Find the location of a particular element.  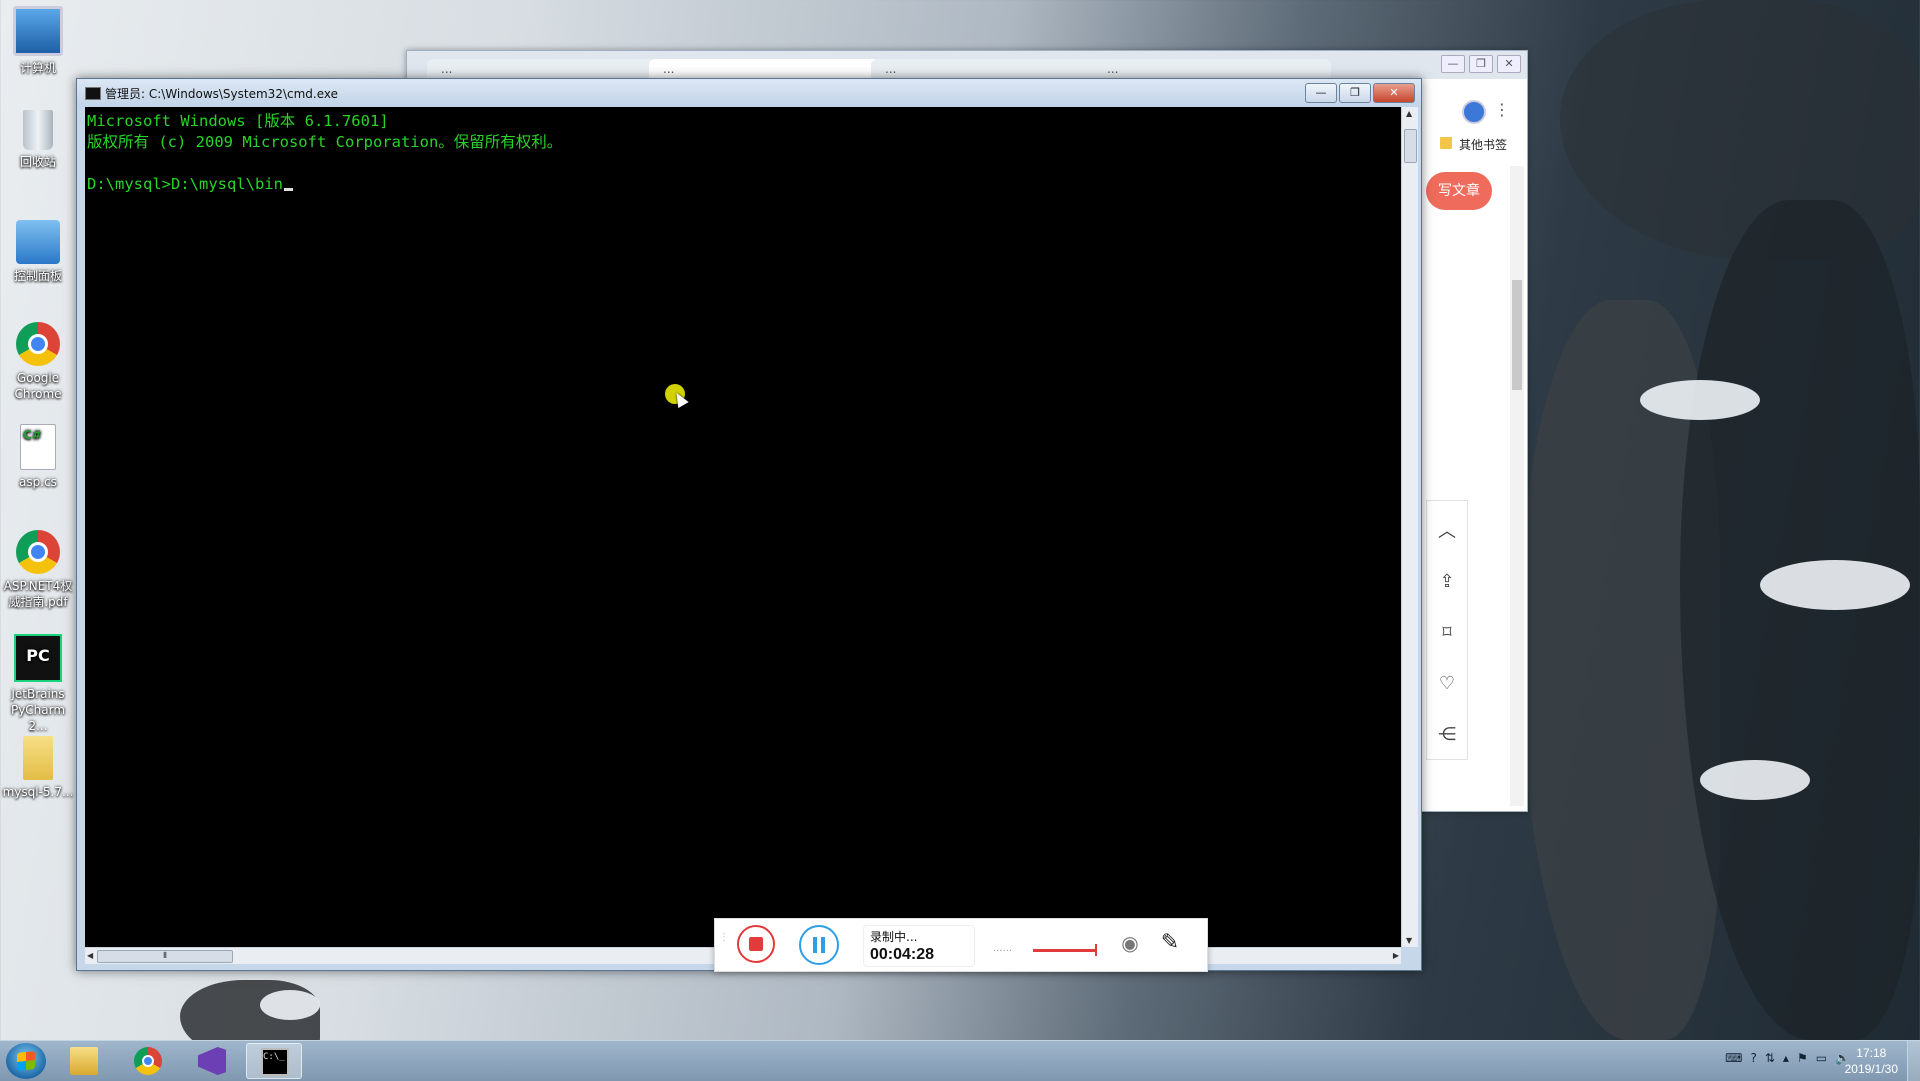

extension-icon is located at coordinates (1474, 112).